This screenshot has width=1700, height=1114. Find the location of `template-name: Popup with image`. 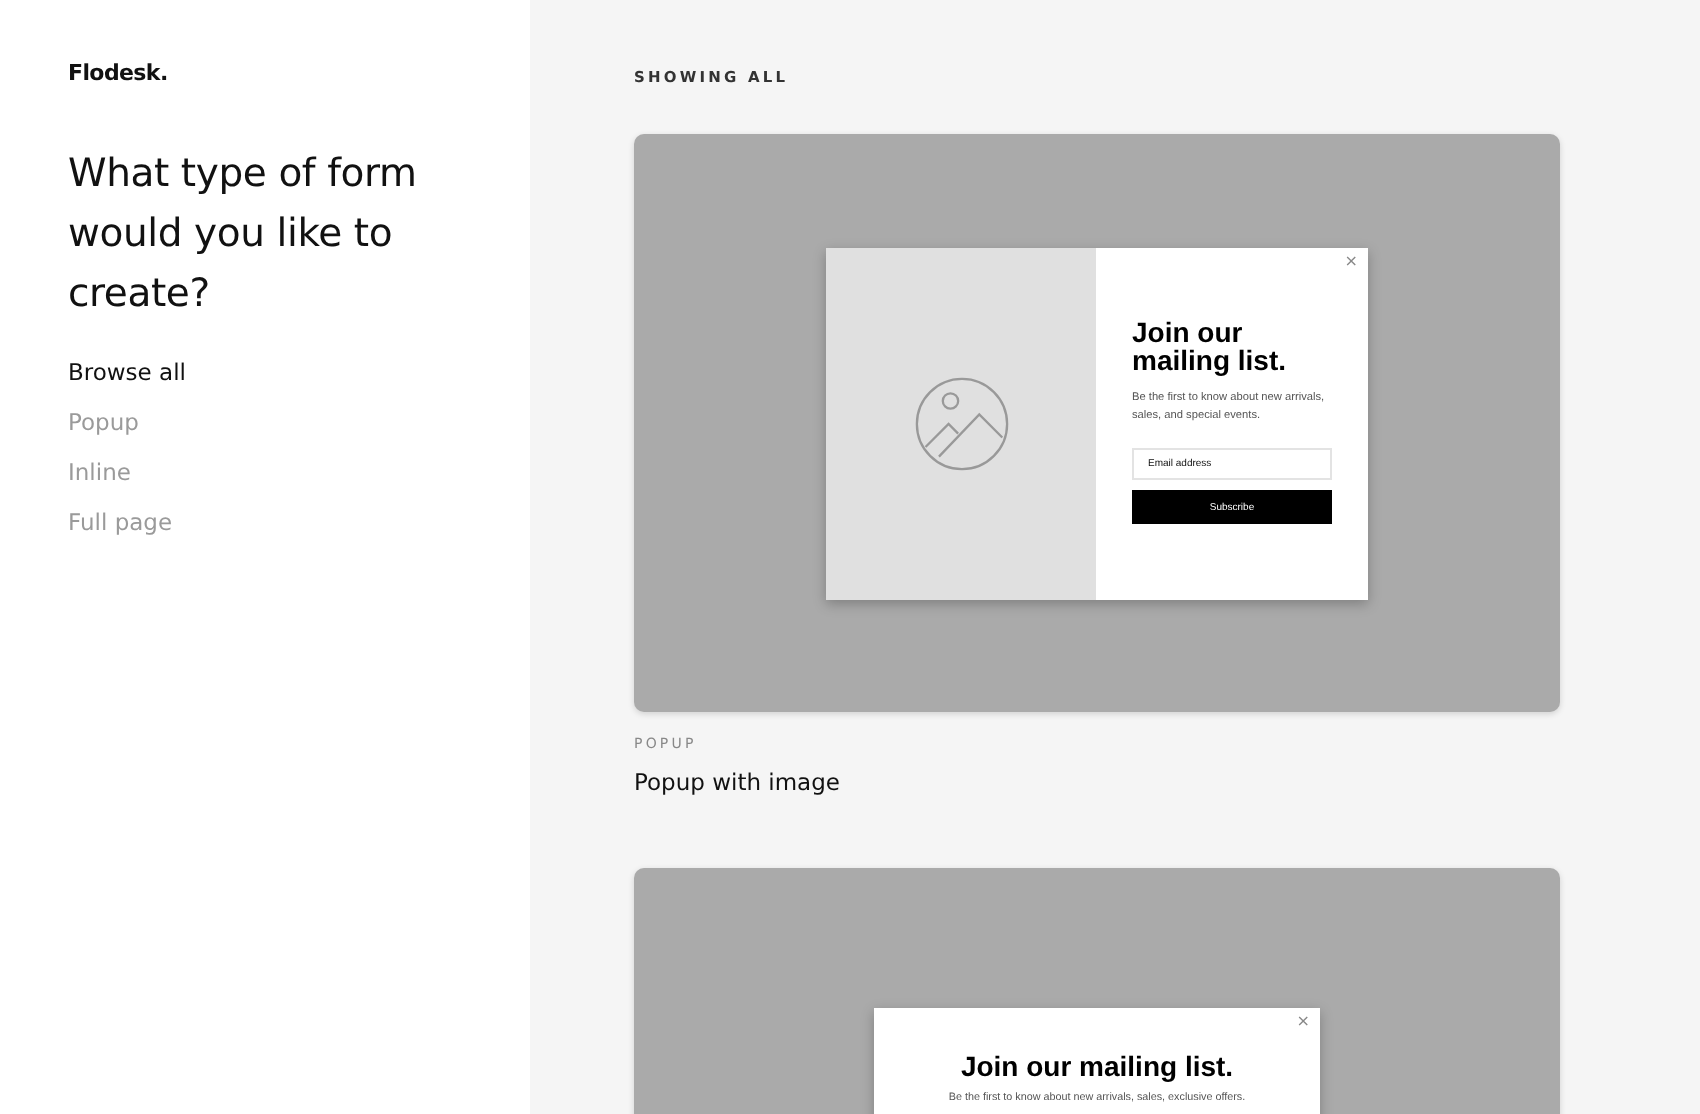

template-name: Popup with image is located at coordinates (737, 782).